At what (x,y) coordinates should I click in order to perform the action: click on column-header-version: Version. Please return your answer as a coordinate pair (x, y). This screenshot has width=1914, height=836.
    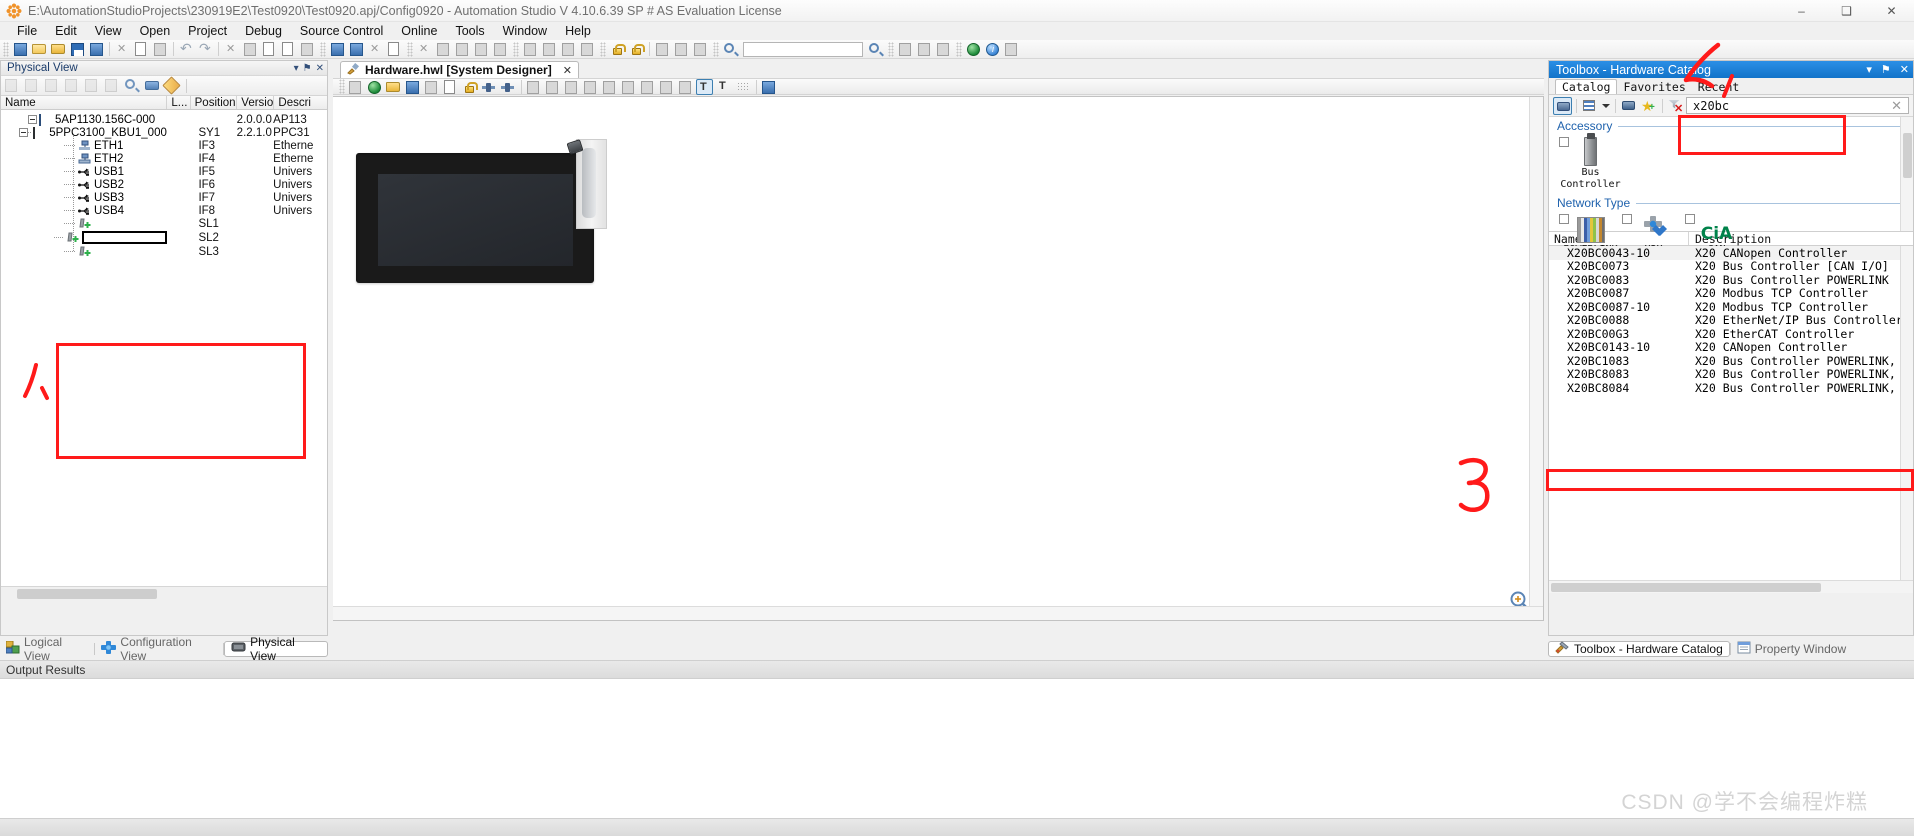
    Looking at the image, I should click on (256, 102).